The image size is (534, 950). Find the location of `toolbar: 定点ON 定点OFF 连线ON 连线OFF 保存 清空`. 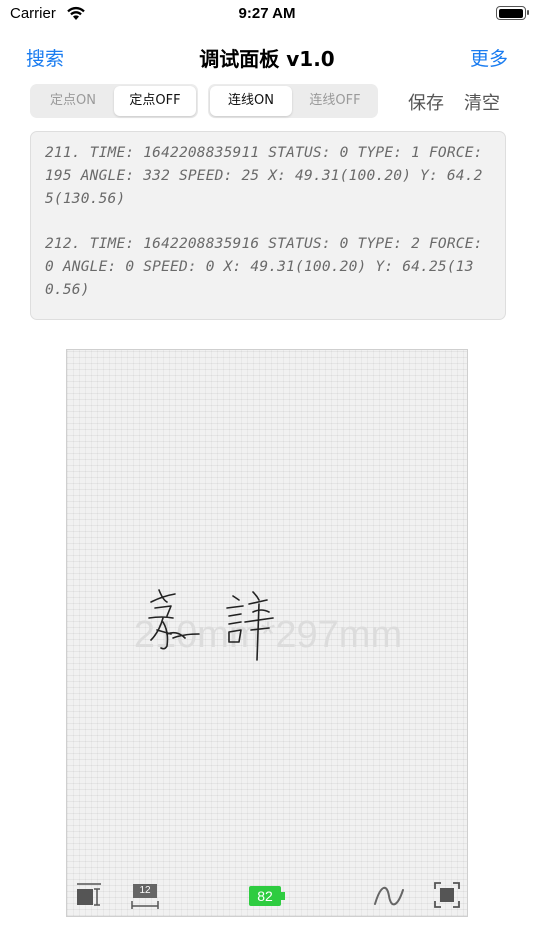

toolbar: 定点ON 定点OFF 连线ON 连线OFF 保存 清空 is located at coordinates (267, 101).